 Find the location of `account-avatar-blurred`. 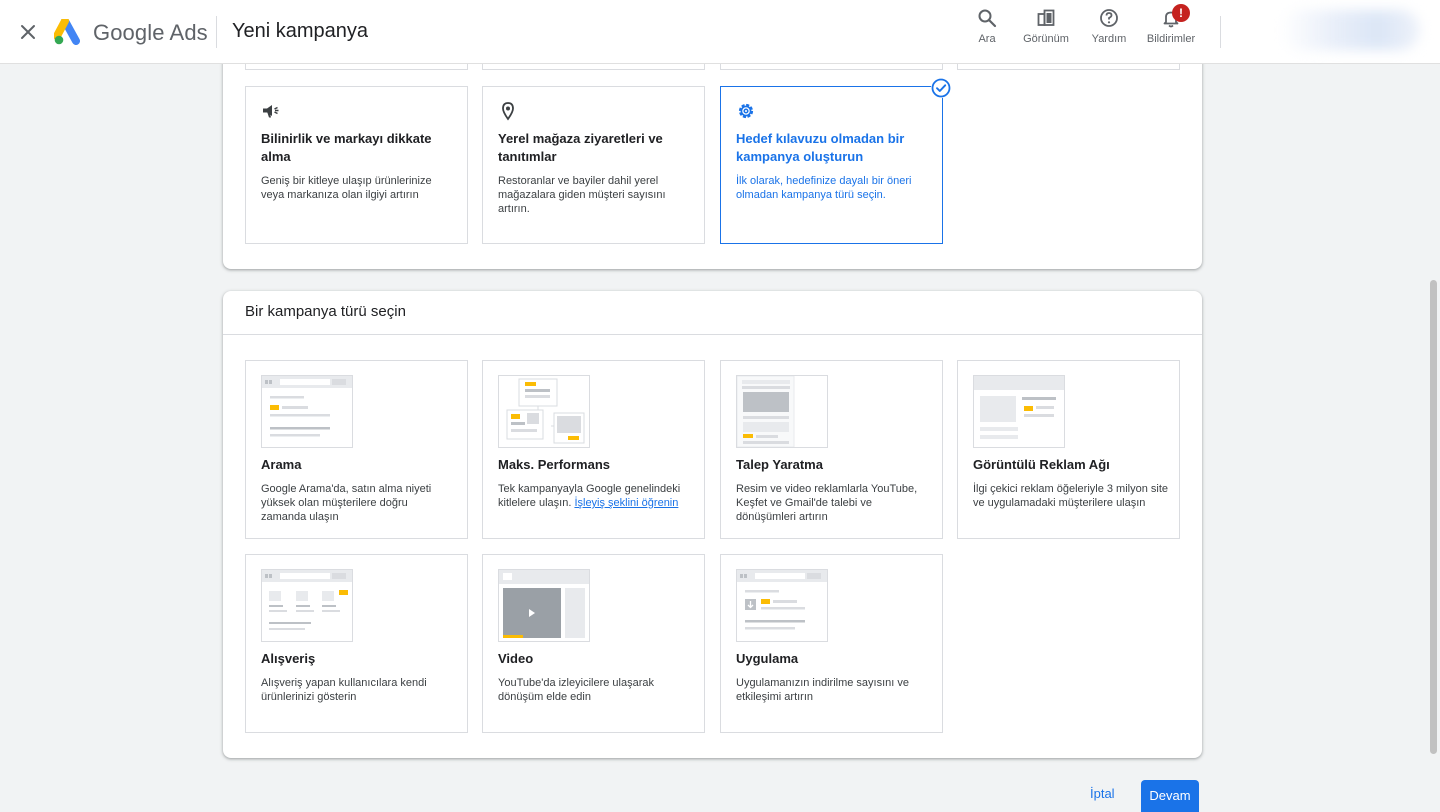

account-avatar-blurred is located at coordinates (1350, 30).